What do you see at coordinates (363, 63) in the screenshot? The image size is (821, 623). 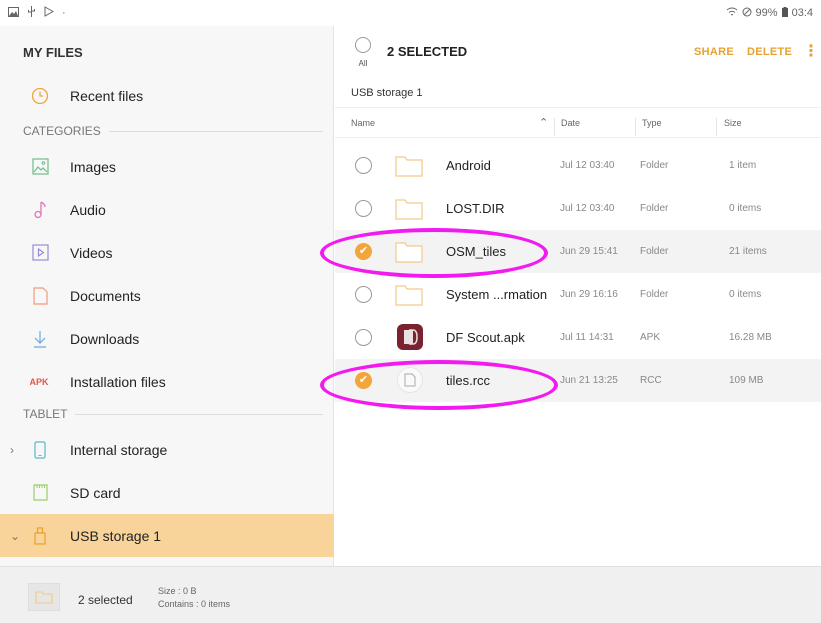 I see `select-all-label: All` at bounding box center [363, 63].